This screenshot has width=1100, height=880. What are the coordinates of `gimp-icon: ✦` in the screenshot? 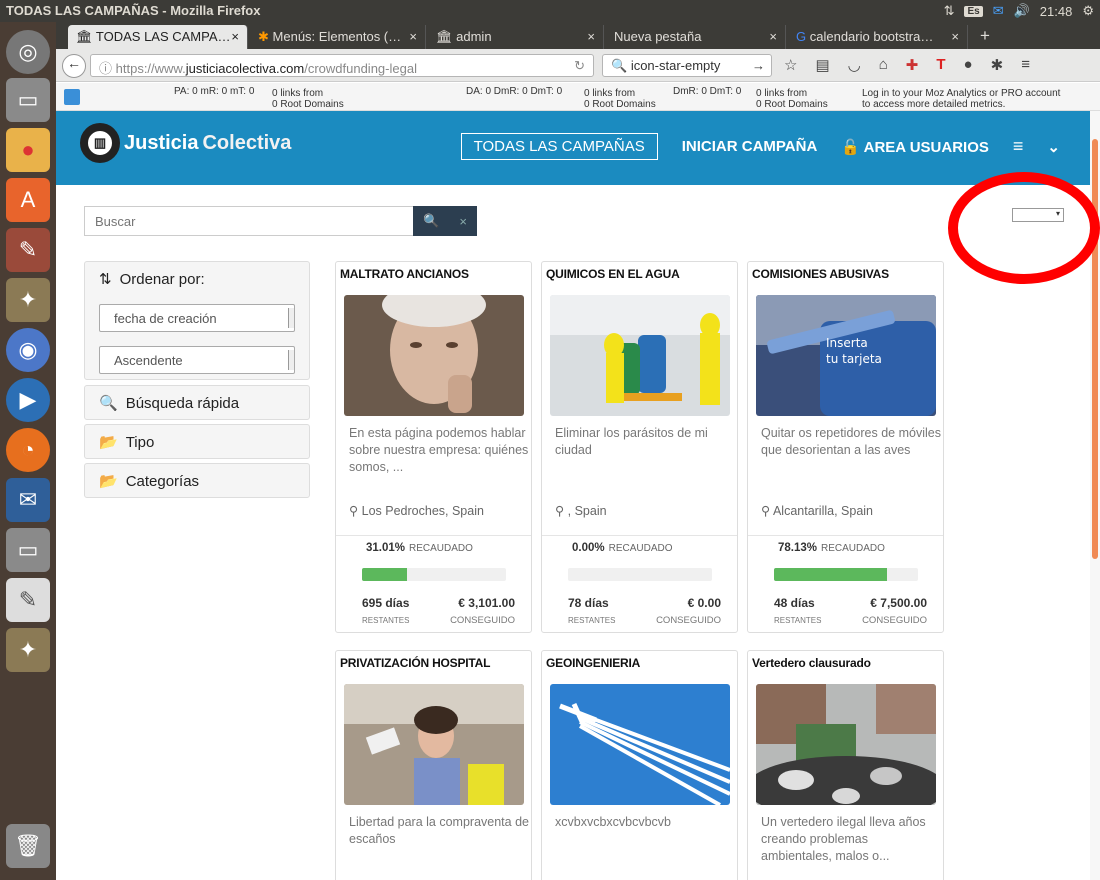 It's located at (28, 300).